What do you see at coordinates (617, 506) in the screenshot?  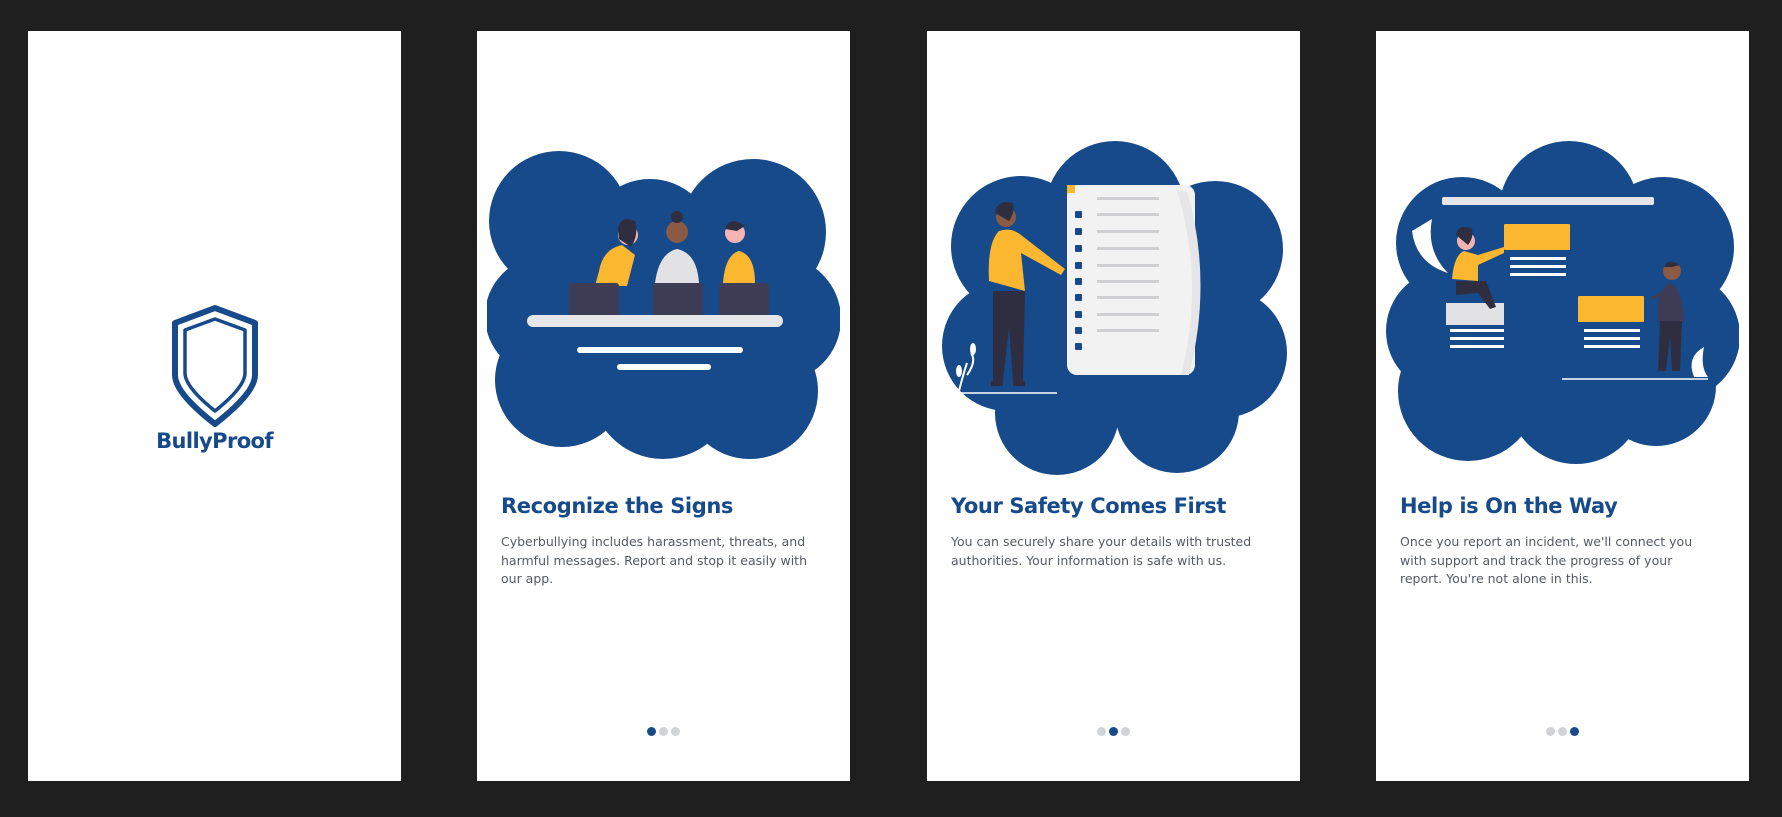 I see `onboarding-title: Recognize the Signs` at bounding box center [617, 506].